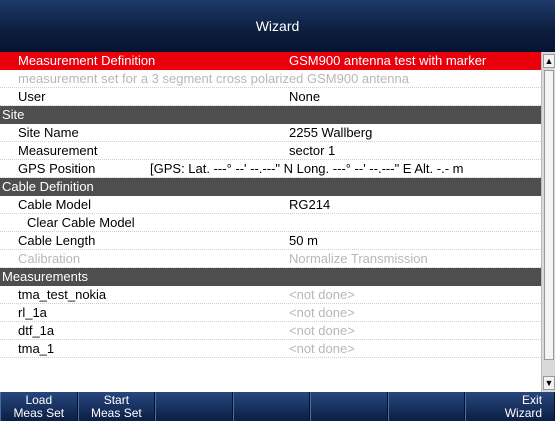  I want to click on softkey-bar: Load Meas Set Start Meas Set Exit Wizard, so click(277, 406).